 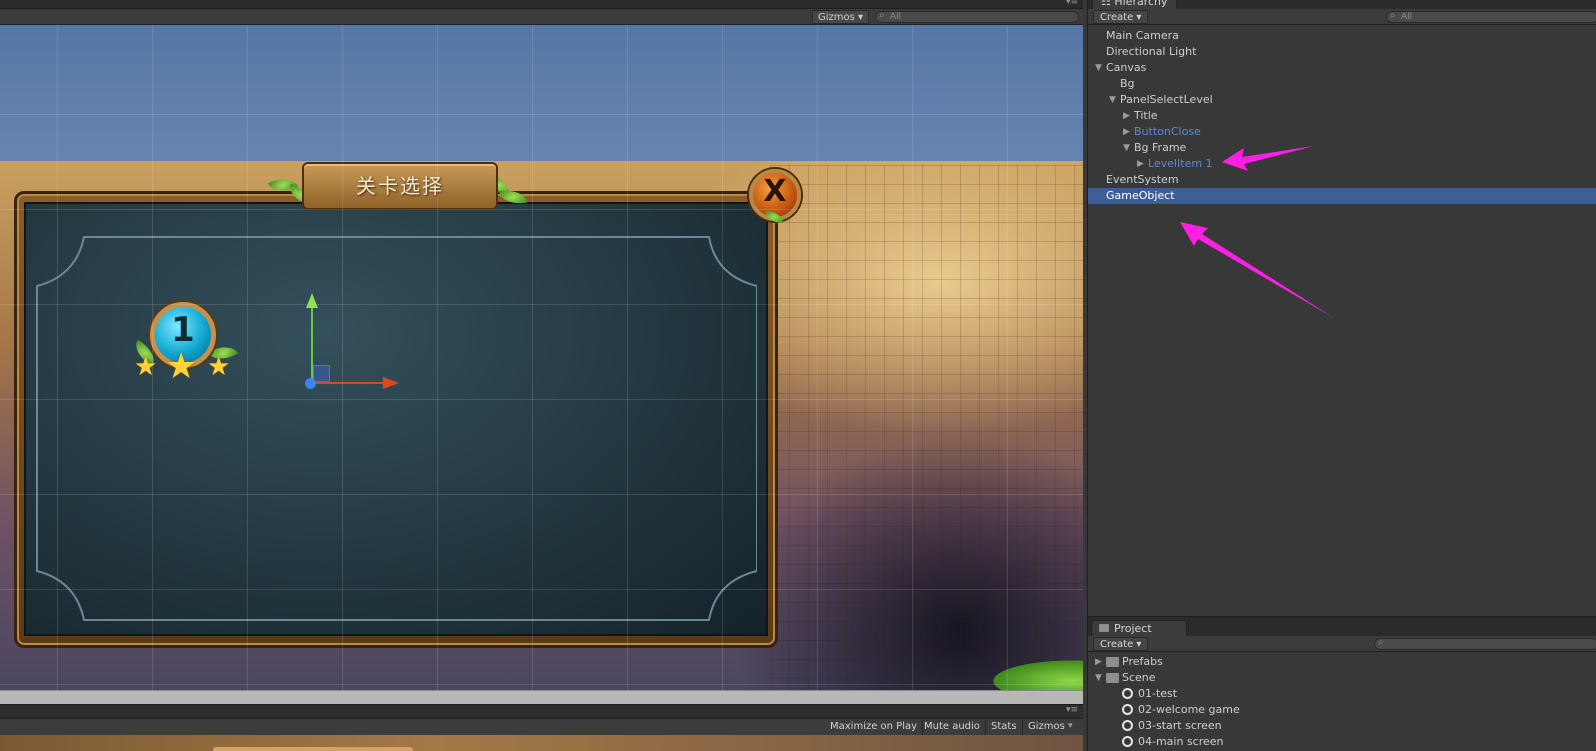 What do you see at coordinates (1342, 84) in the screenshot?
I see `hierarchy-item: Bg` at bounding box center [1342, 84].